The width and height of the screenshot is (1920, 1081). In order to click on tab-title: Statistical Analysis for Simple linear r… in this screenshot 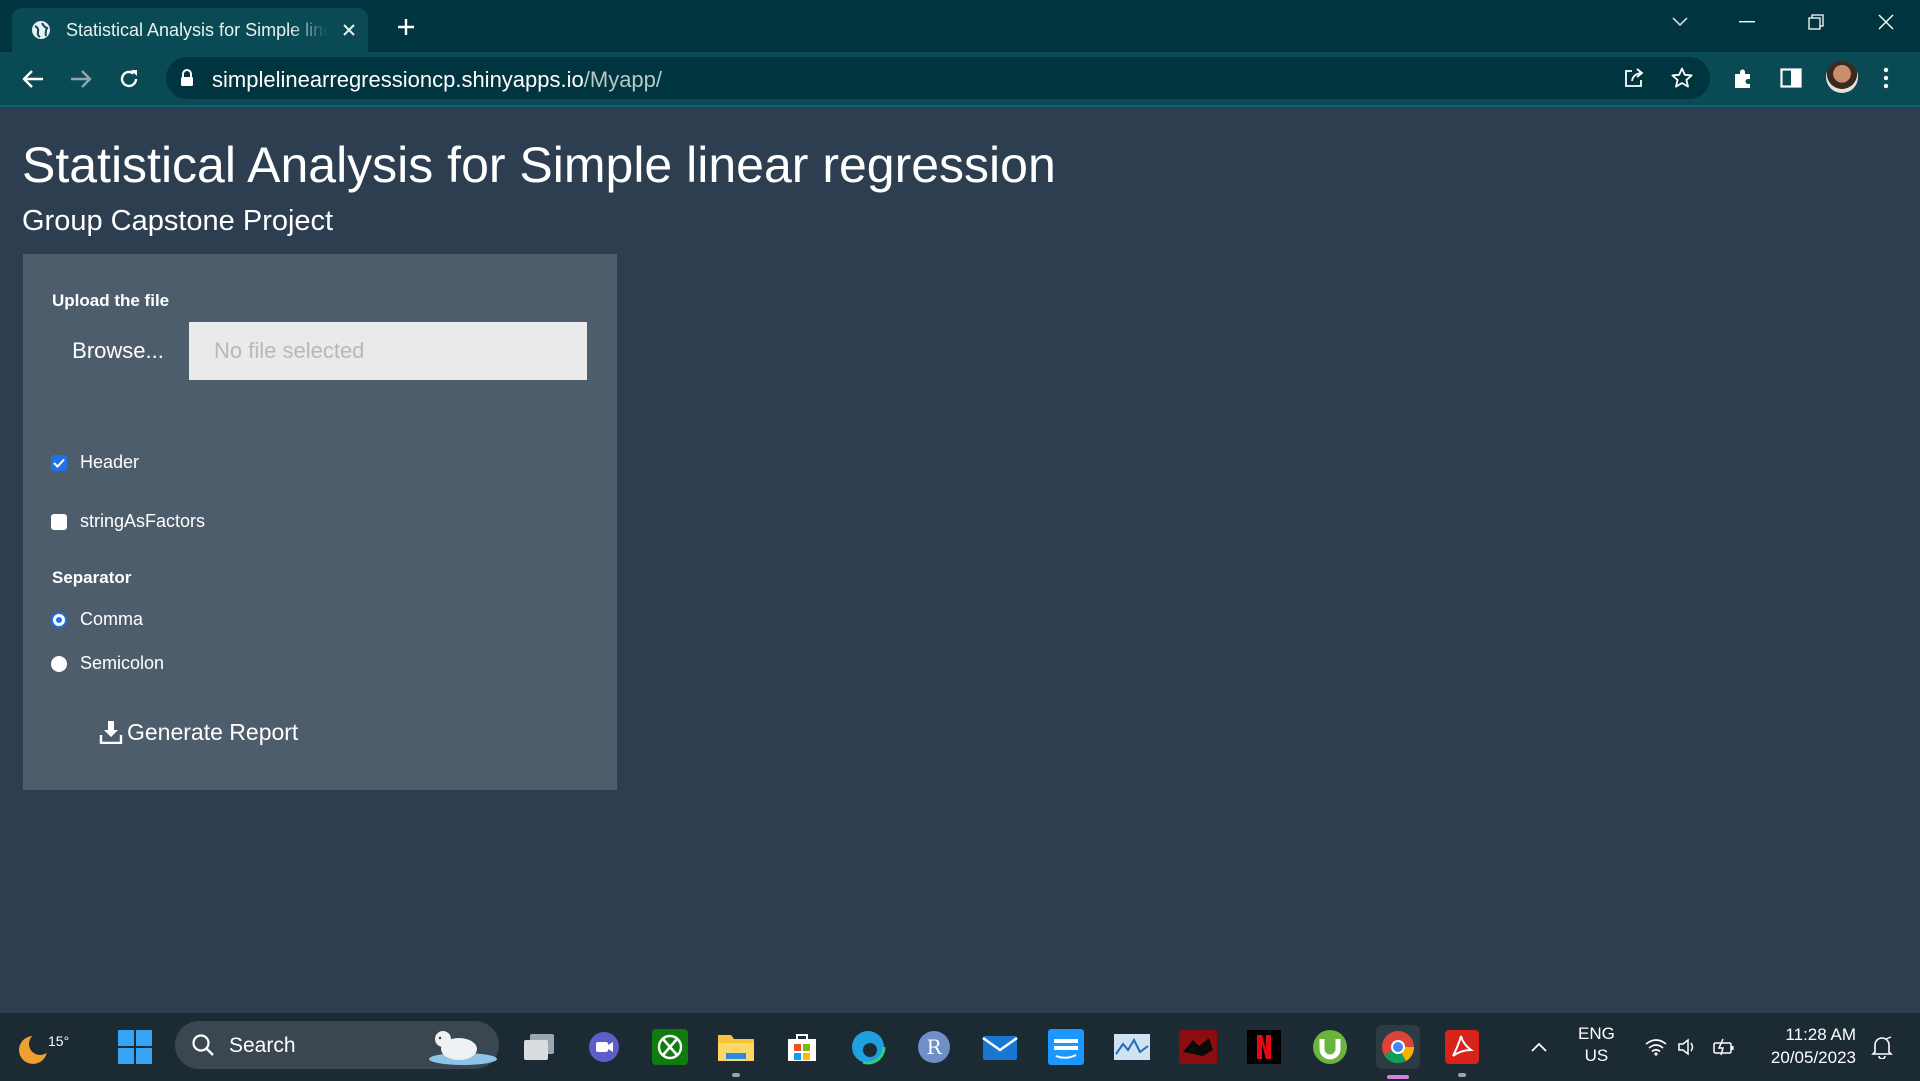, I will do `click(197, 29)`.